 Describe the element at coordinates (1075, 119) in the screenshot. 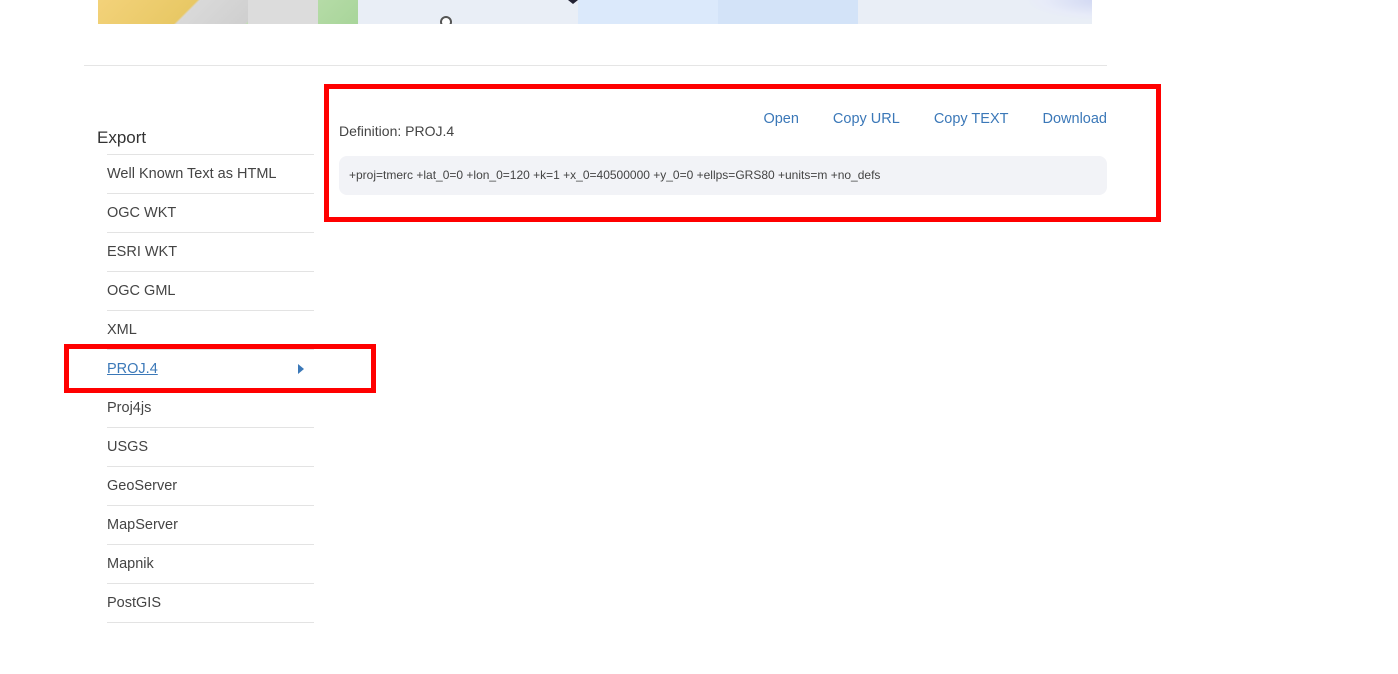

I see `download-link: Download` at that location.